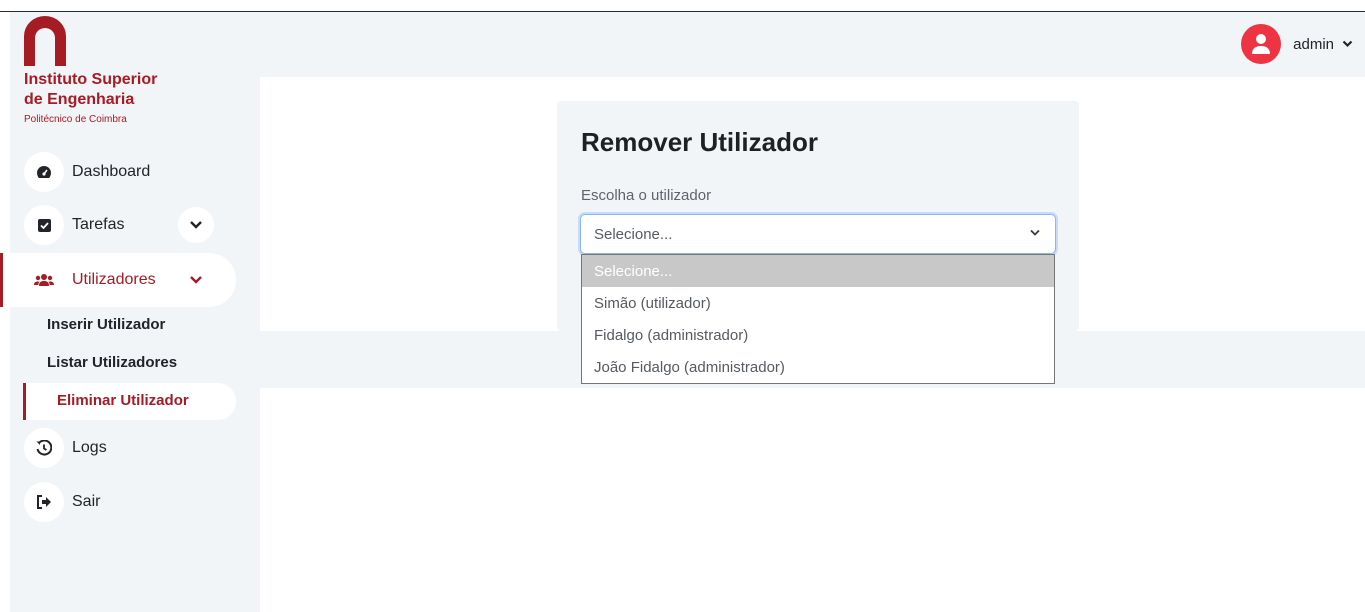 This screenshot has width=1365, height=612. I want to click on sidebar-subitem-listar: Listar Utilizadores, so click(112, 362).